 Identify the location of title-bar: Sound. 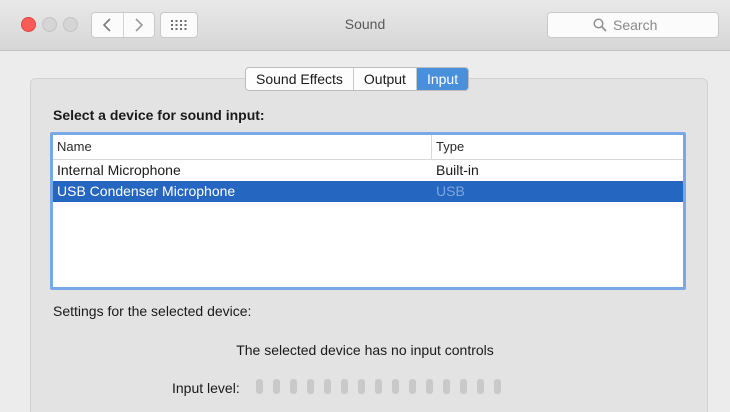
(365, 25).